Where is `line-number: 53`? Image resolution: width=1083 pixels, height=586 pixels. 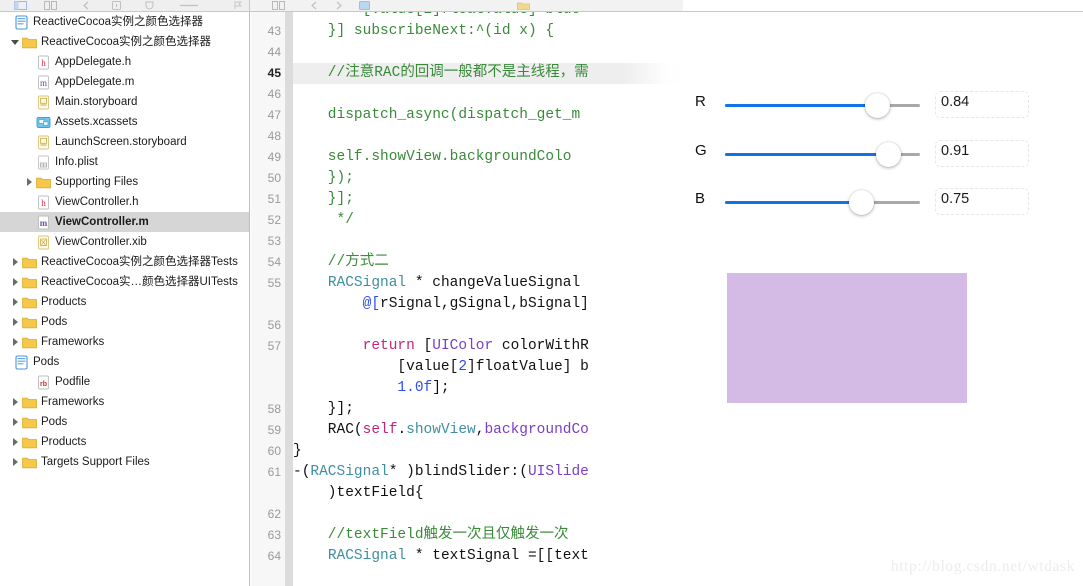 line-number: 53 is located at coordinates (274, 241).